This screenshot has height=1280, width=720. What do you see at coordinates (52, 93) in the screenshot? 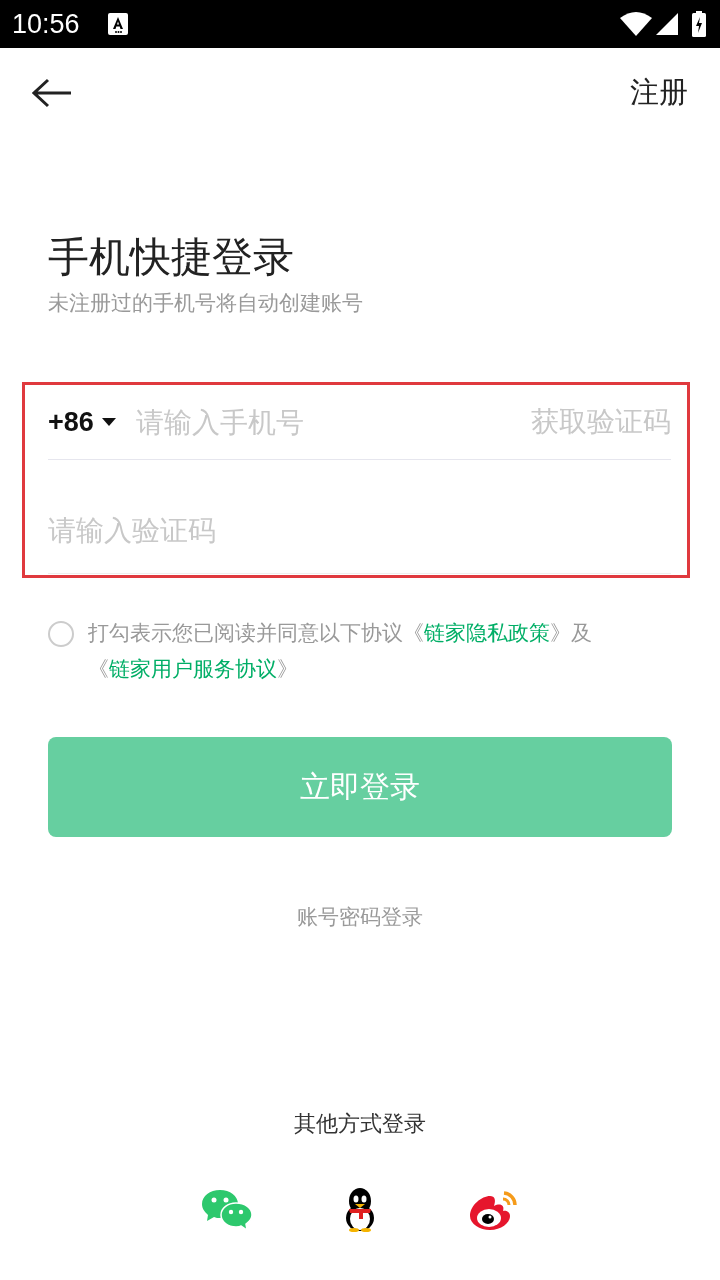
I see `back-button` at bounding box center [52, 93].